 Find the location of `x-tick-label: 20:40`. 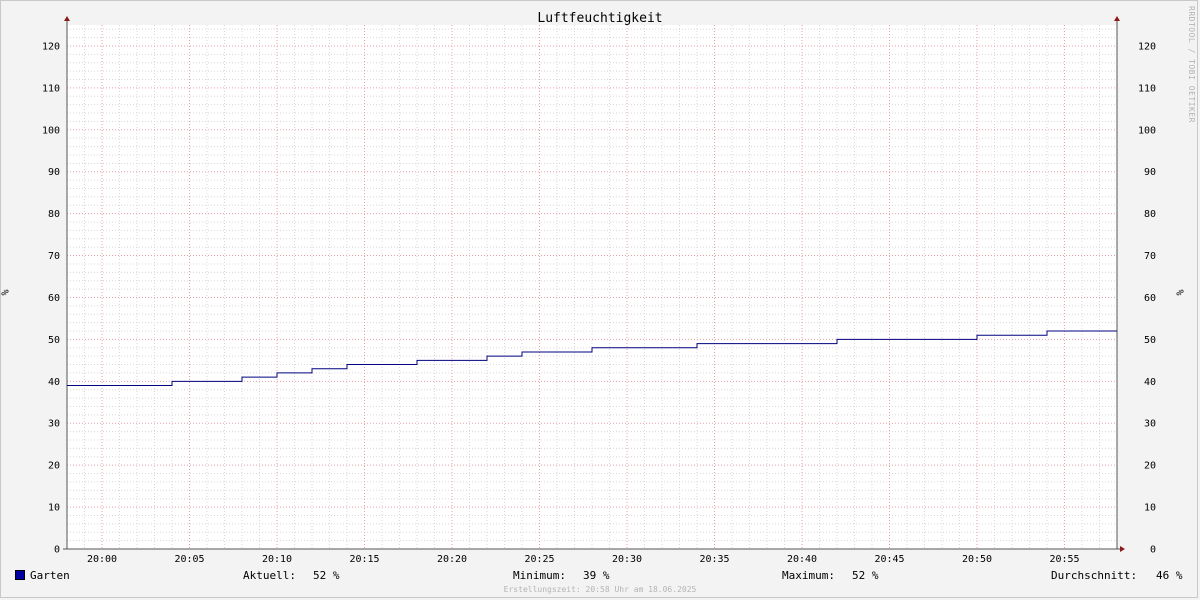

x-tick-label: 20:40 is located at coordinates (802, 559).